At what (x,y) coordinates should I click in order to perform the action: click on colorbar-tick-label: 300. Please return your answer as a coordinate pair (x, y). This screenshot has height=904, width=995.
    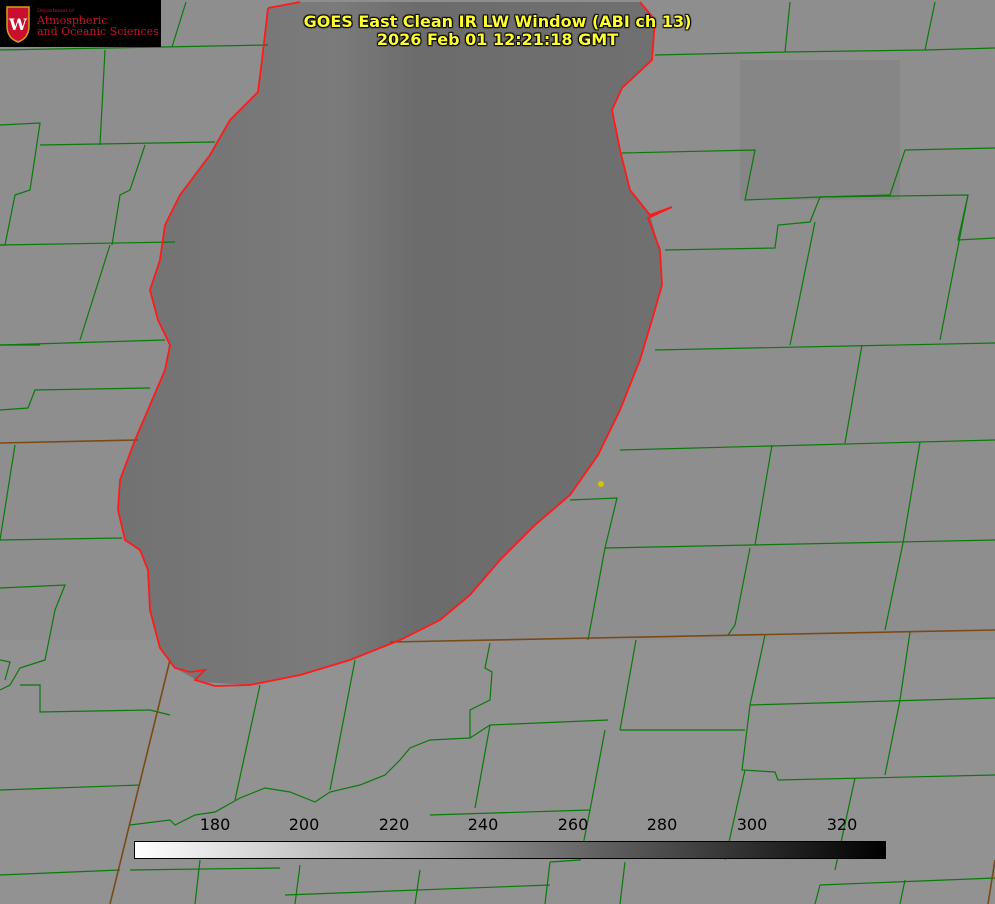
    Looking at the image, I should click on (752, 824).